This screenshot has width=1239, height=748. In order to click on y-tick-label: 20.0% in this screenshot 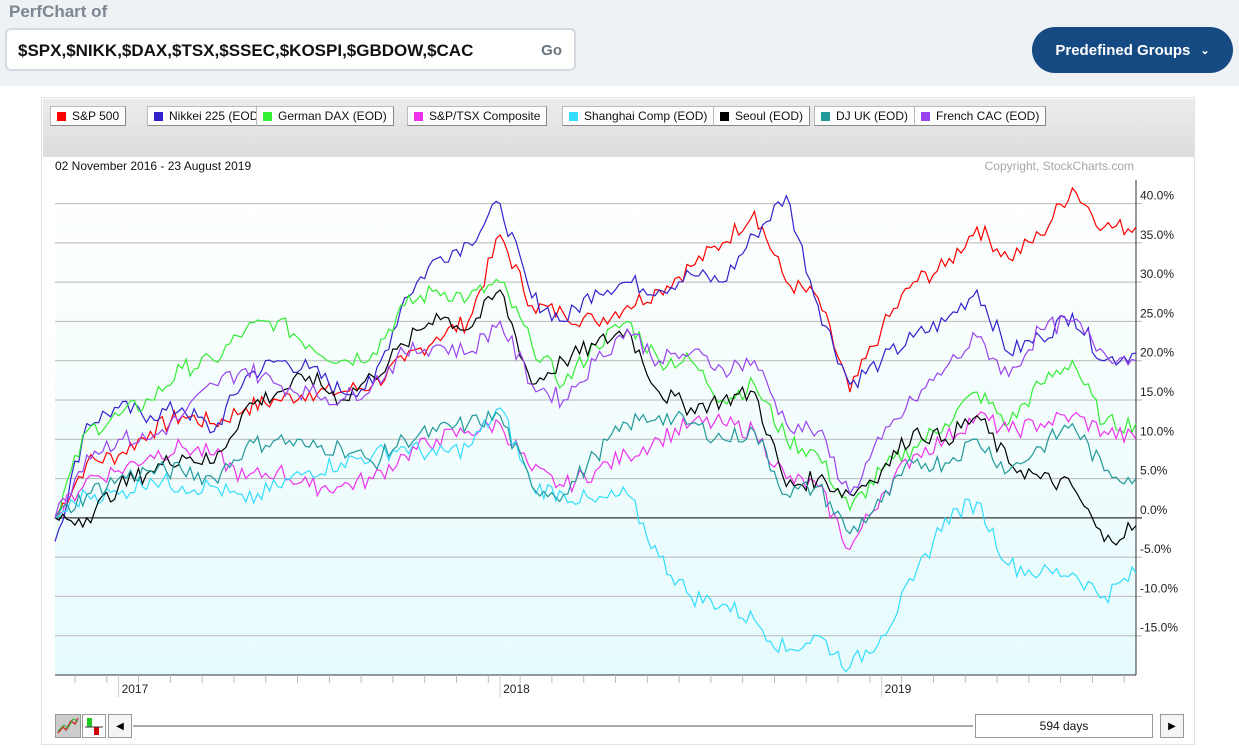, I will do `click(1157, 353)`.